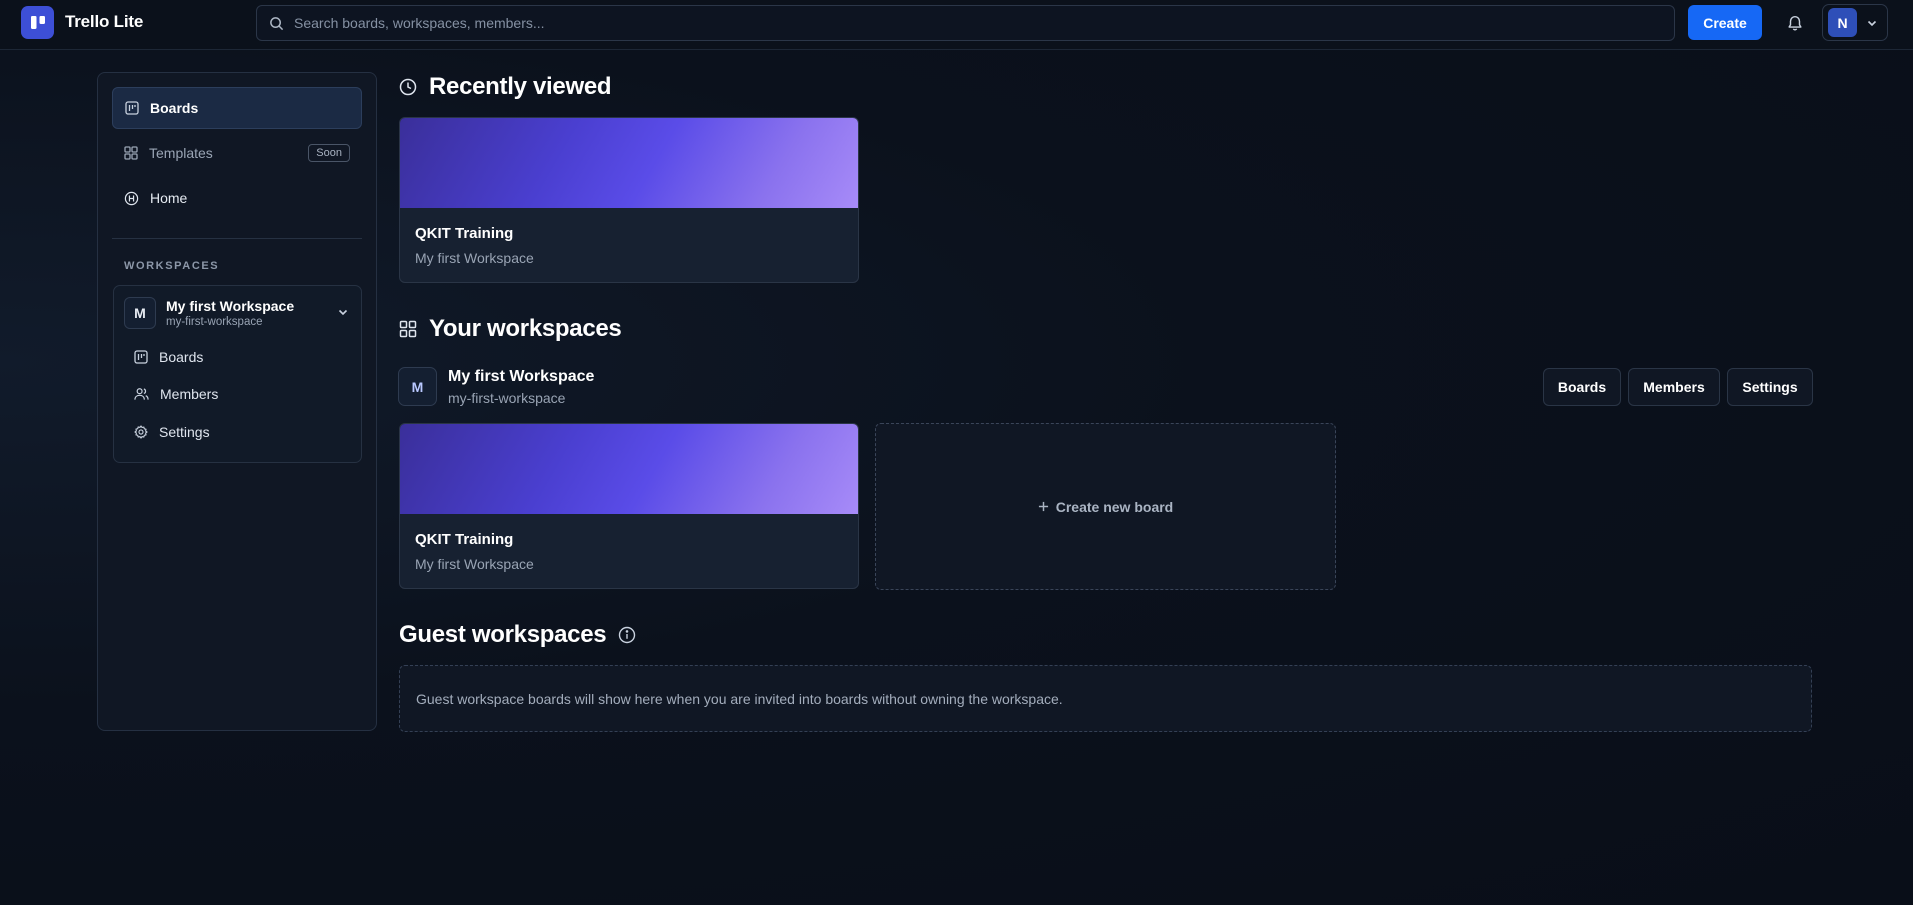  Describe the element at coordinates (503, 634) in the screenshot. I see `section-title-text: Guest workspaces` at that location.